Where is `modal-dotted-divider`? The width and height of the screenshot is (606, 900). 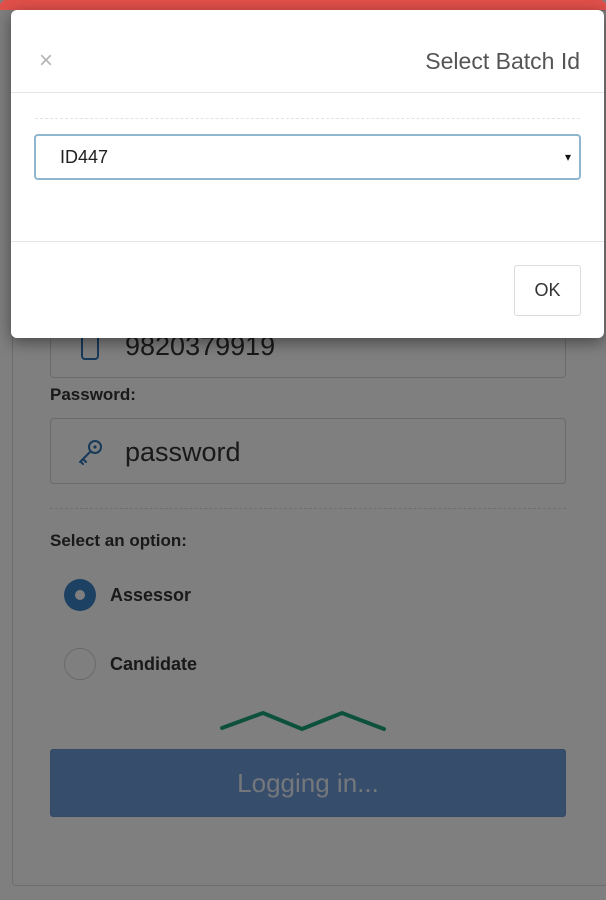
modal-dotted-divider is located at coordinates (307, 118).